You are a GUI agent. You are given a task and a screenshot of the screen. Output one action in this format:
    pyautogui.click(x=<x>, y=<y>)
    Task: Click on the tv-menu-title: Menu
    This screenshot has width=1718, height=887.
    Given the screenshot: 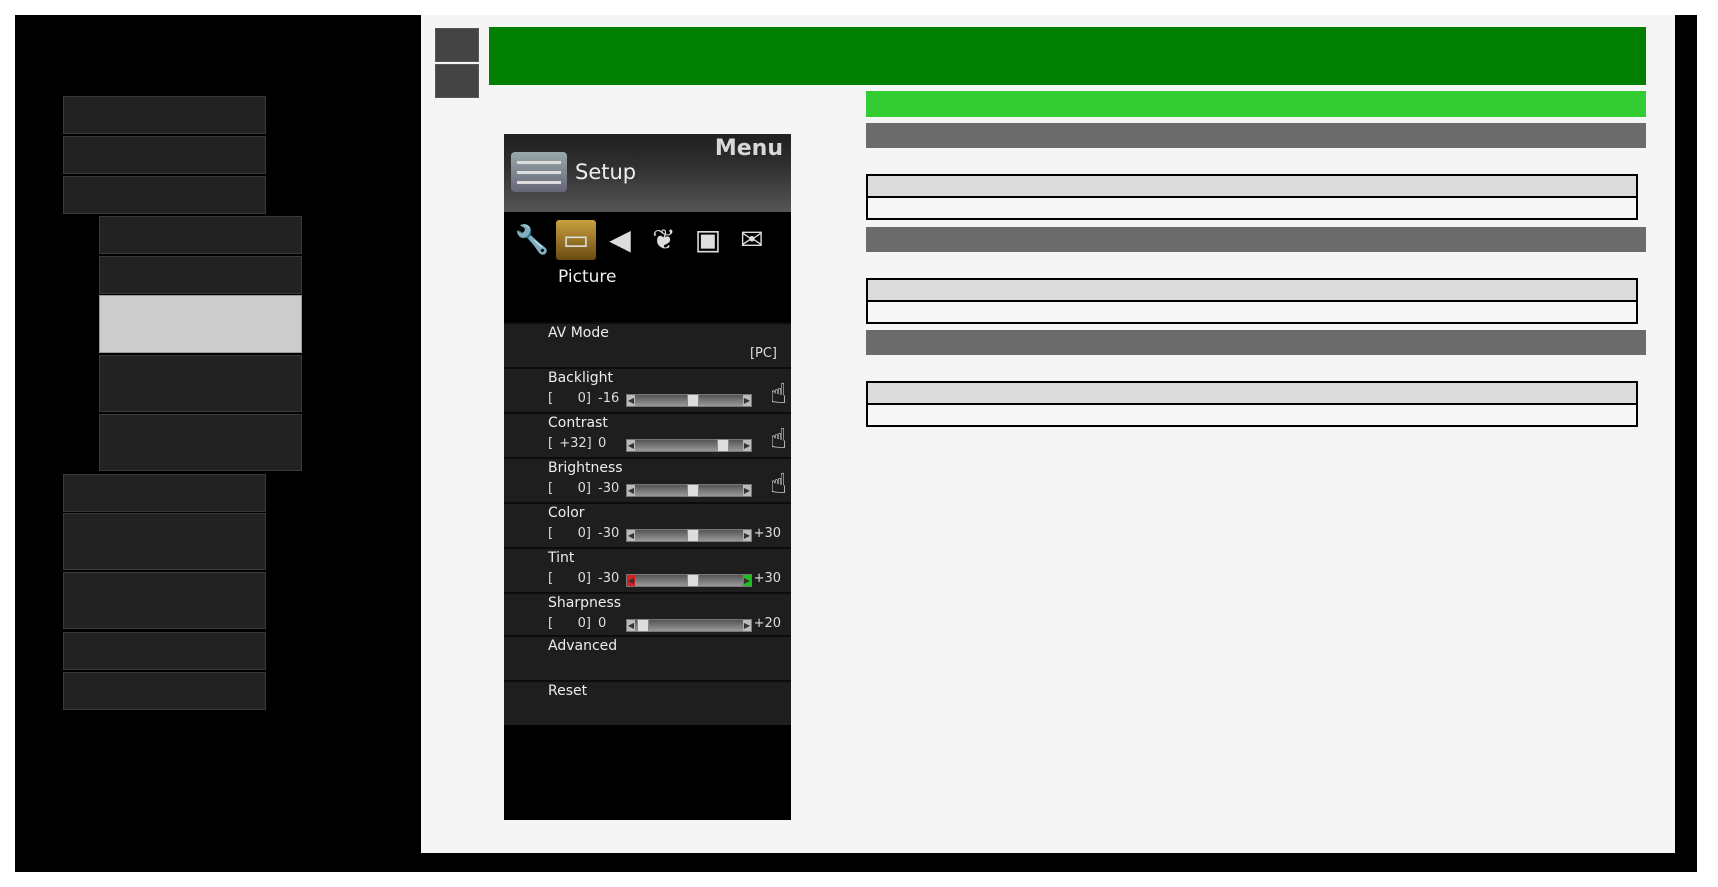 What is the action you would take?
    pyautogui.click(x=748, y=148)
    